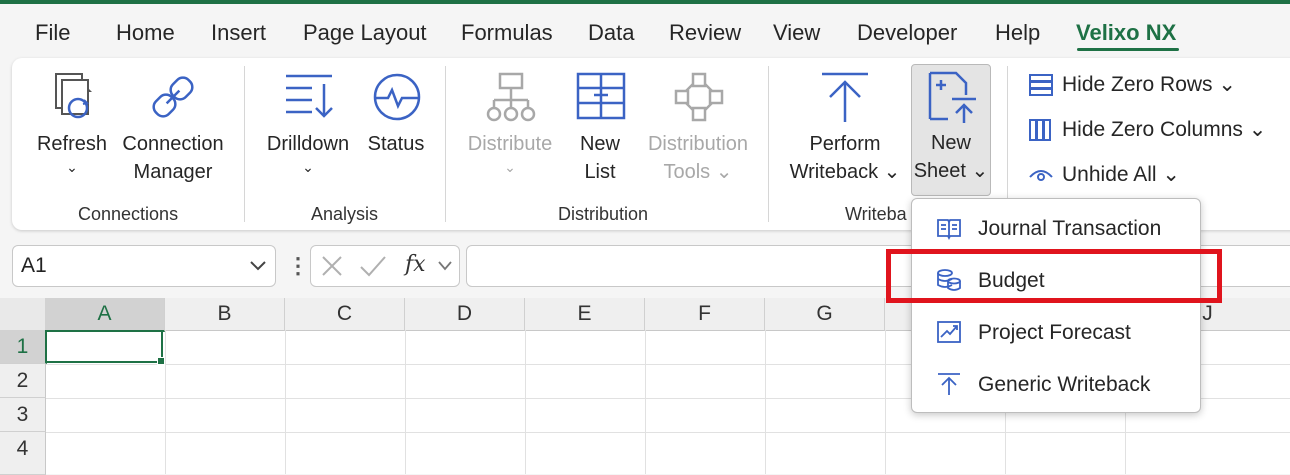  I want to click on column-header: C, so click(345, 314).